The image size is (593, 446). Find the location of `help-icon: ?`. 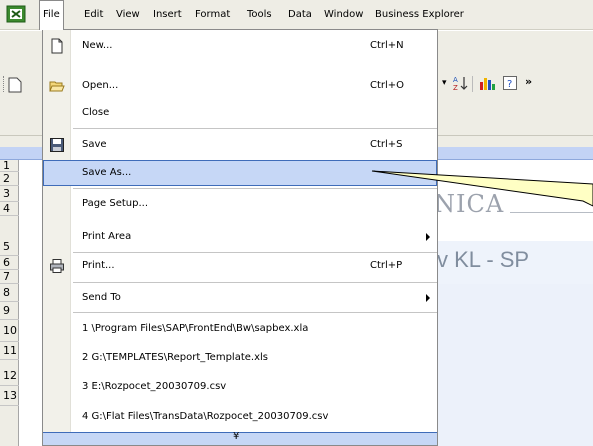

help-icon: ? is located at coordinates (510, 83).